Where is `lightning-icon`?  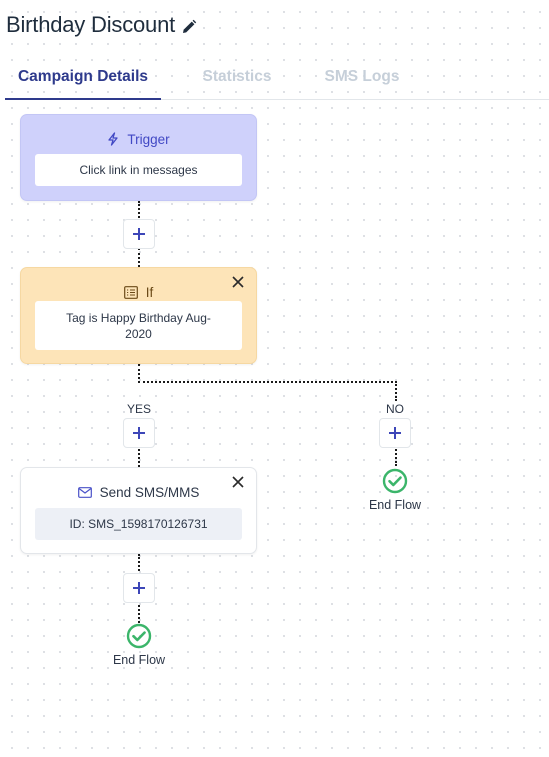
lightning-icon is located at coordinates (113, 139).